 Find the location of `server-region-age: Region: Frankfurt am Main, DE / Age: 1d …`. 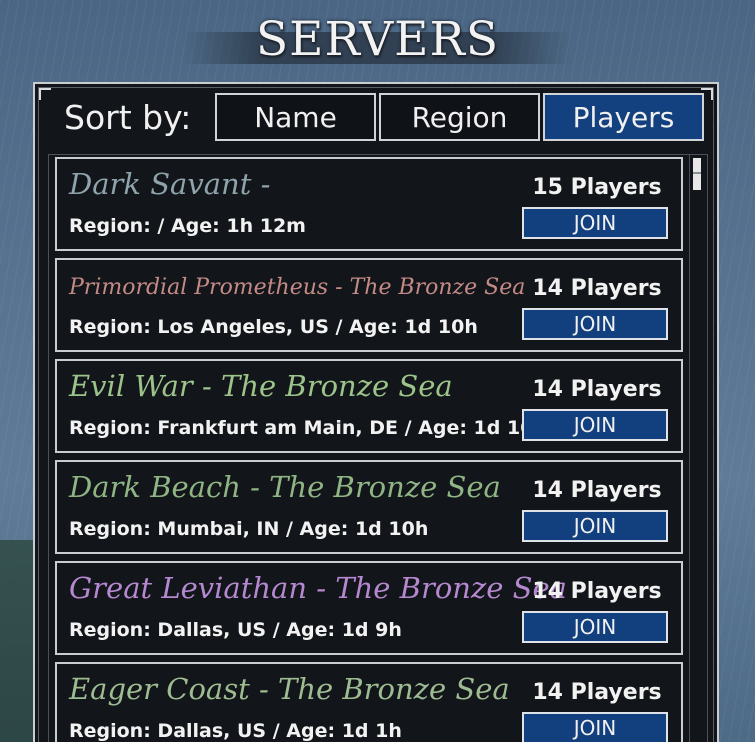

server-region-age: Region: Frankfurt am Main, DE / Age: 1d … is located at coordinates (308, 428).